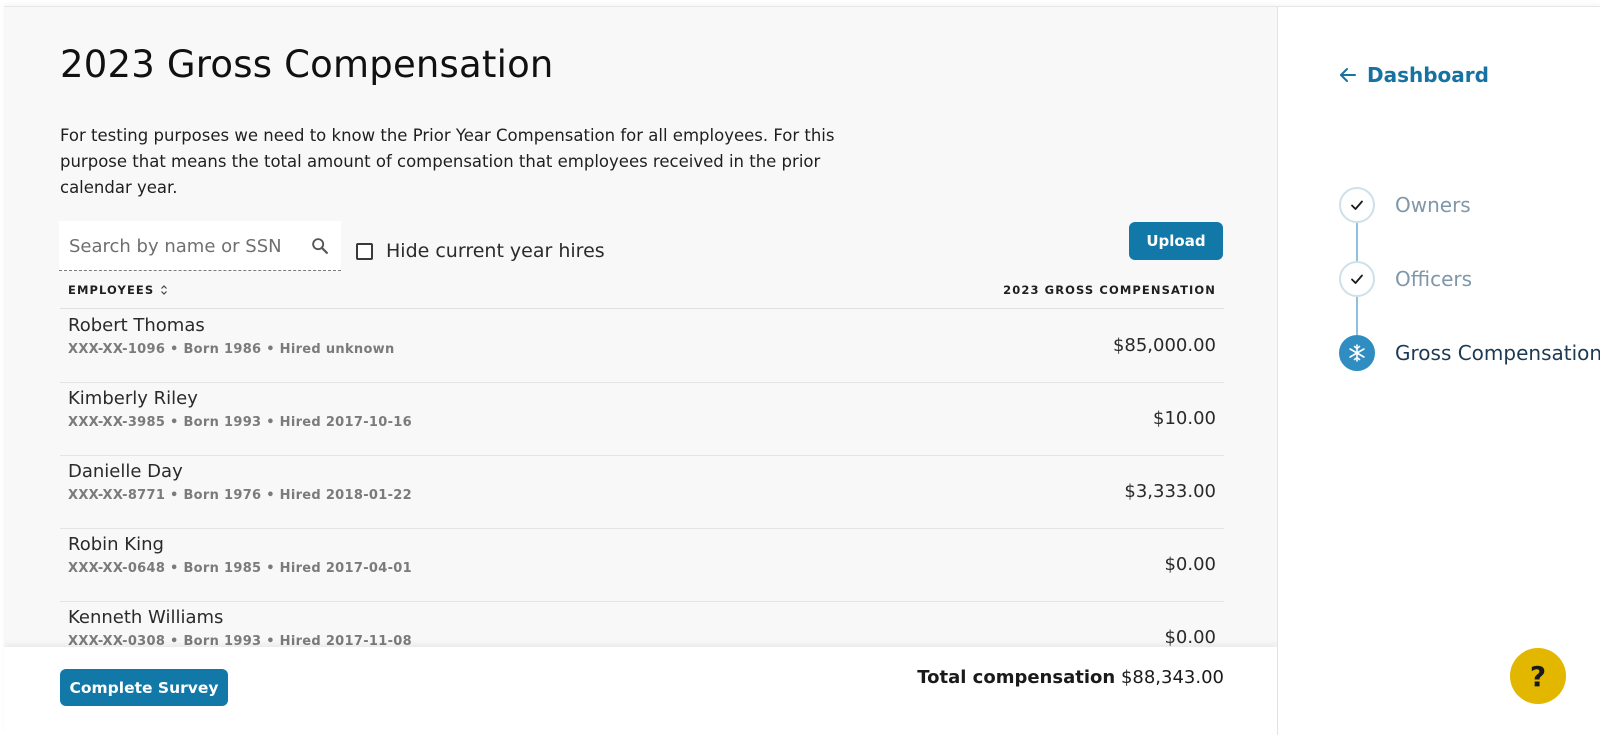 This screenshot has width=1600, height=735. I want to click on employee-name: Robin King, so click(116, 544).